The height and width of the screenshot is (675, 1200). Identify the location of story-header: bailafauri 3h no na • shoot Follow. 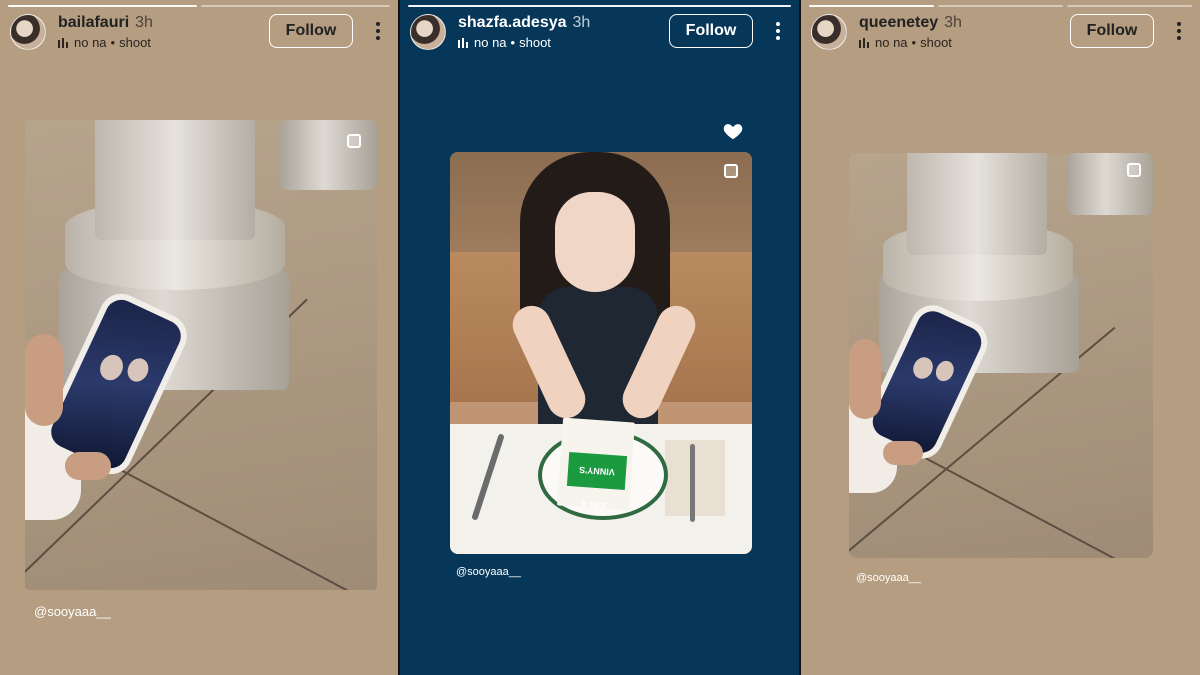
(199, 34).